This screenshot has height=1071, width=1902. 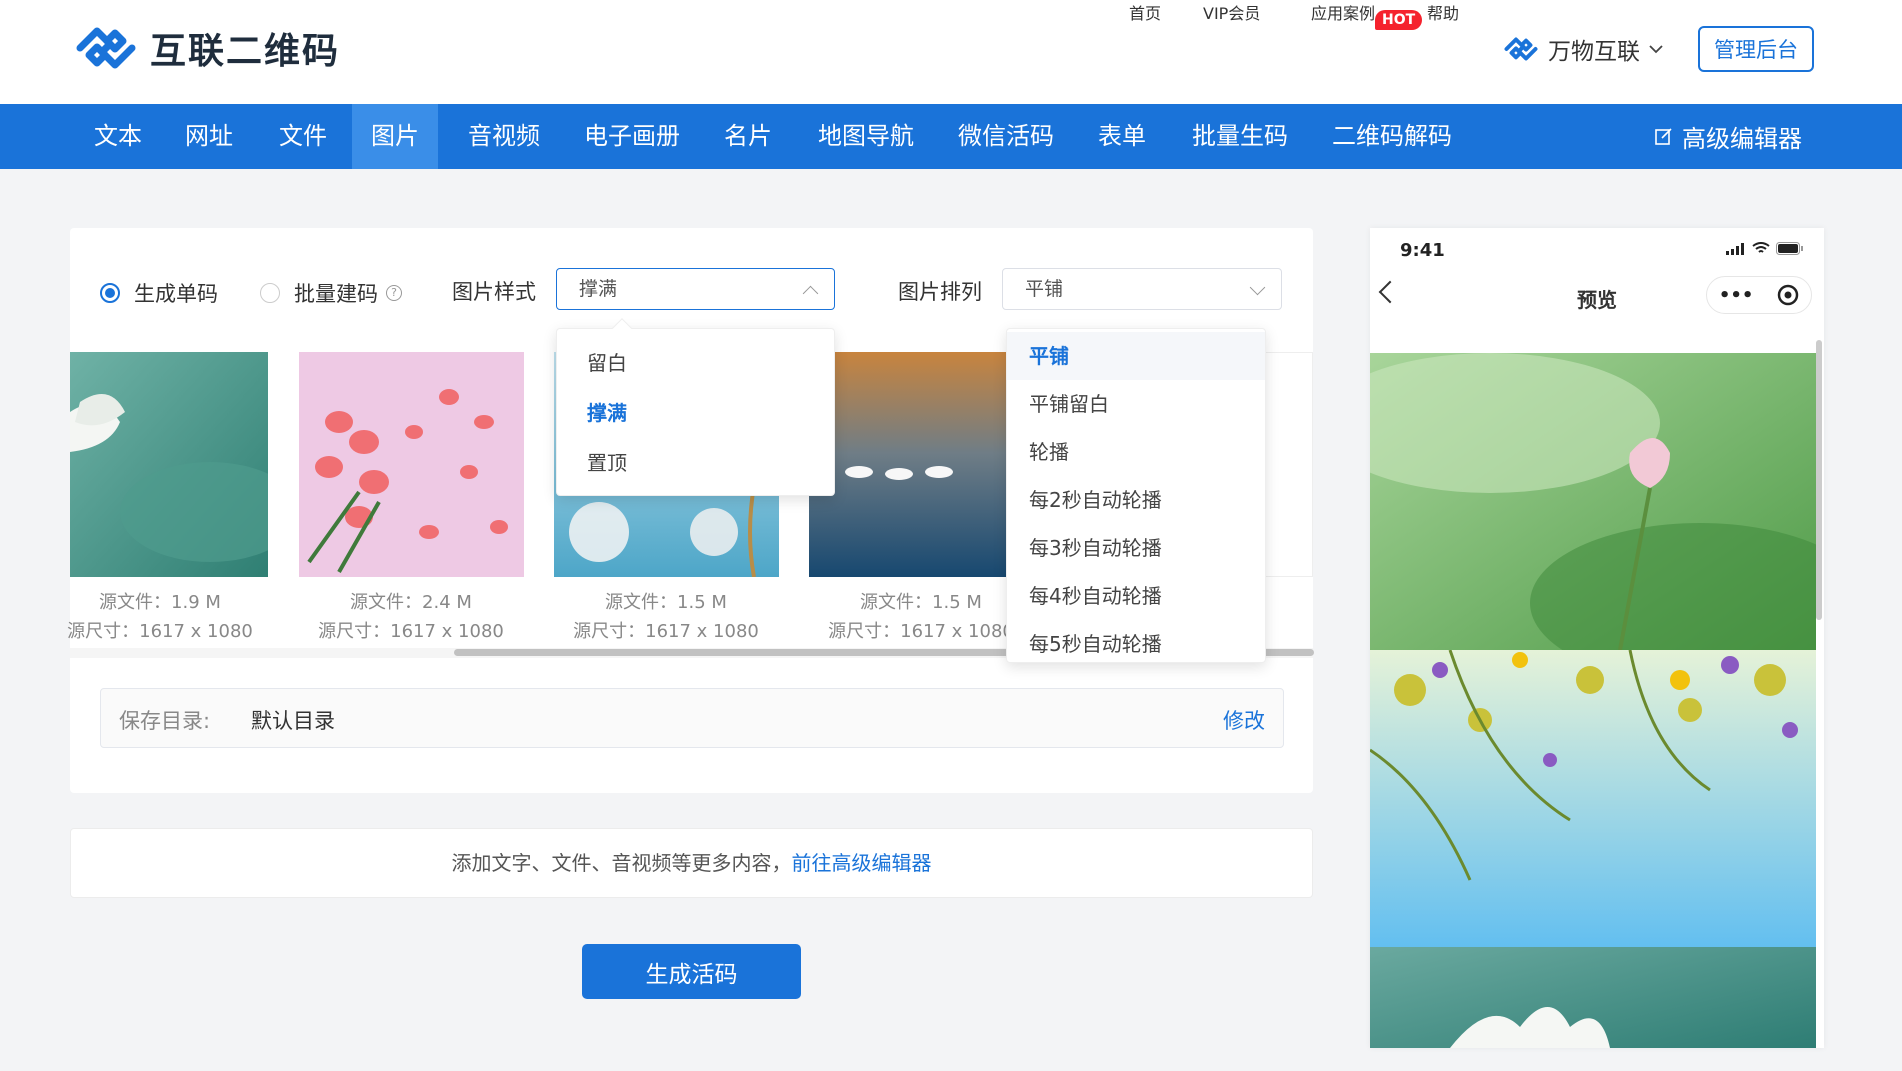 I want to click on arrange-label: 图片排列, so click(x=940, y=292).